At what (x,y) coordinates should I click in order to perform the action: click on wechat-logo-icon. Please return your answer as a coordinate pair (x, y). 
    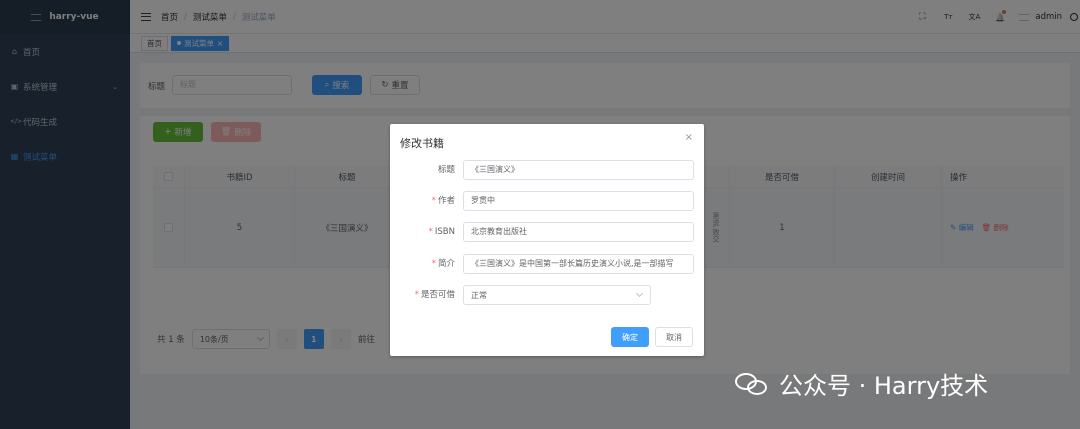
    Looking at the image, I should click on (753, 384).